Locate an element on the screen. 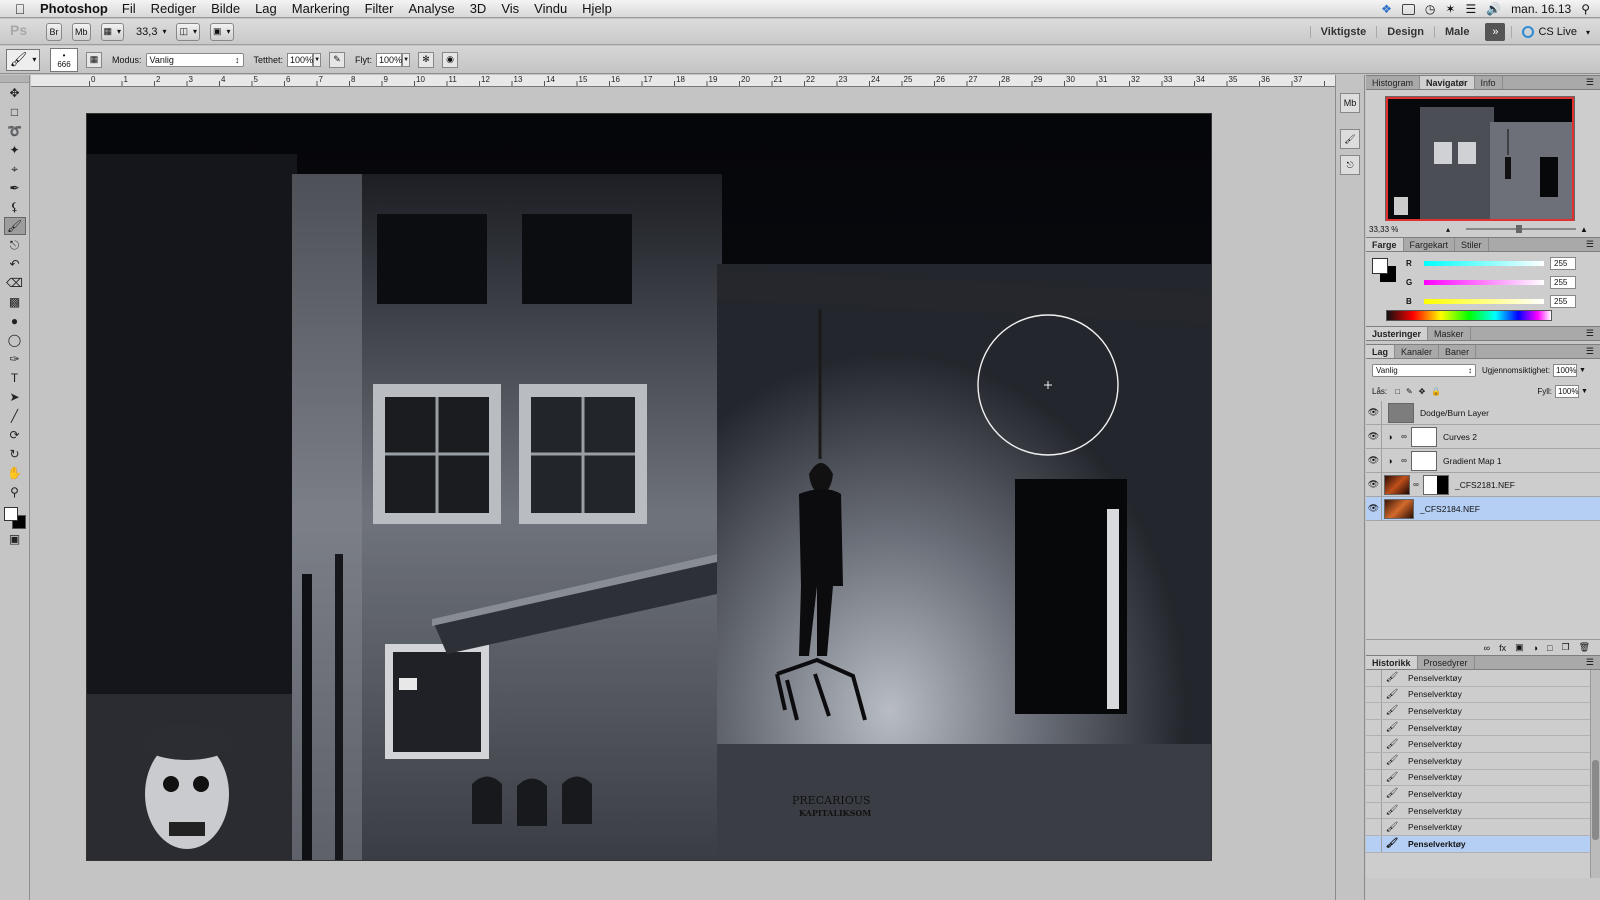 The height and width of the screenshot is (900, 1600). layer-row-cfs2184: 👁 _CFS2184.NEF is located at coordinates (1483, 508).